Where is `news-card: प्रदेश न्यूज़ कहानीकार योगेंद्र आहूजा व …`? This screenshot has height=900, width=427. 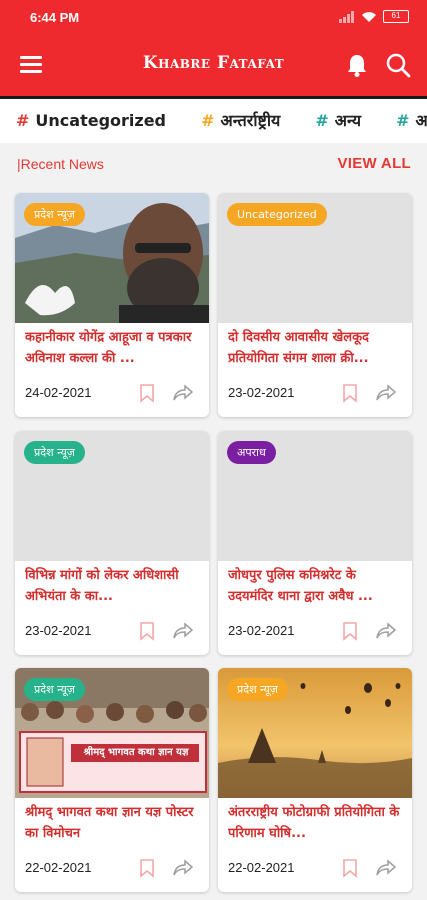
news-card: प्रदेश न्यूज़ कहानीकार योगेंद्र आहूजा व … is located at coordinates (112, 305).